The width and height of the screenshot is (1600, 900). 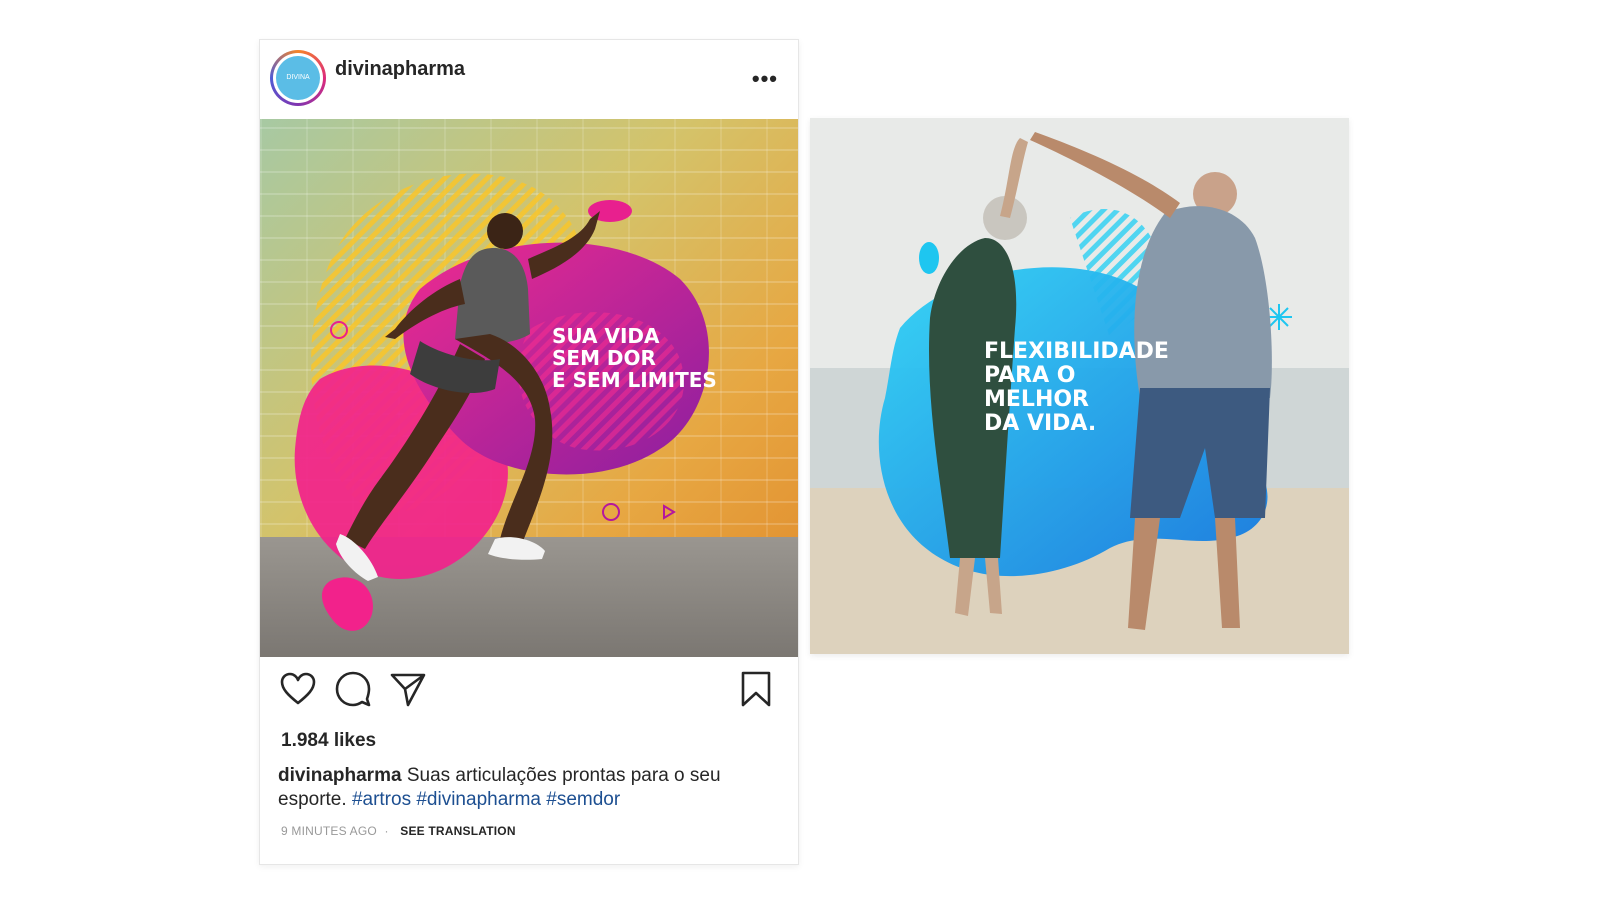 I want to click on likes-count: 1.984 likes, so click(x=328, y=741).